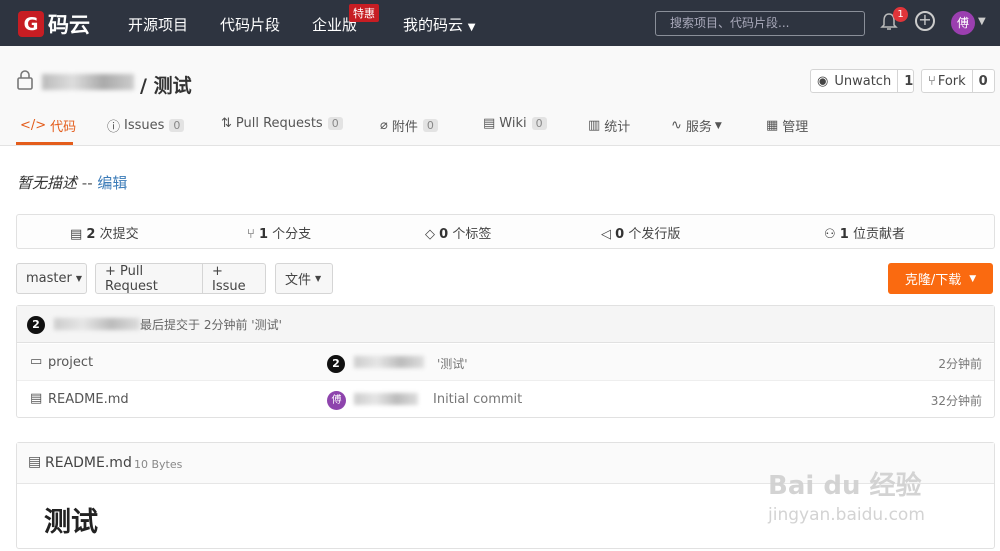 The width and height of the screenshot is (1000, 551). I want to click on new-issue-button: + Issue, so click(234, 278).